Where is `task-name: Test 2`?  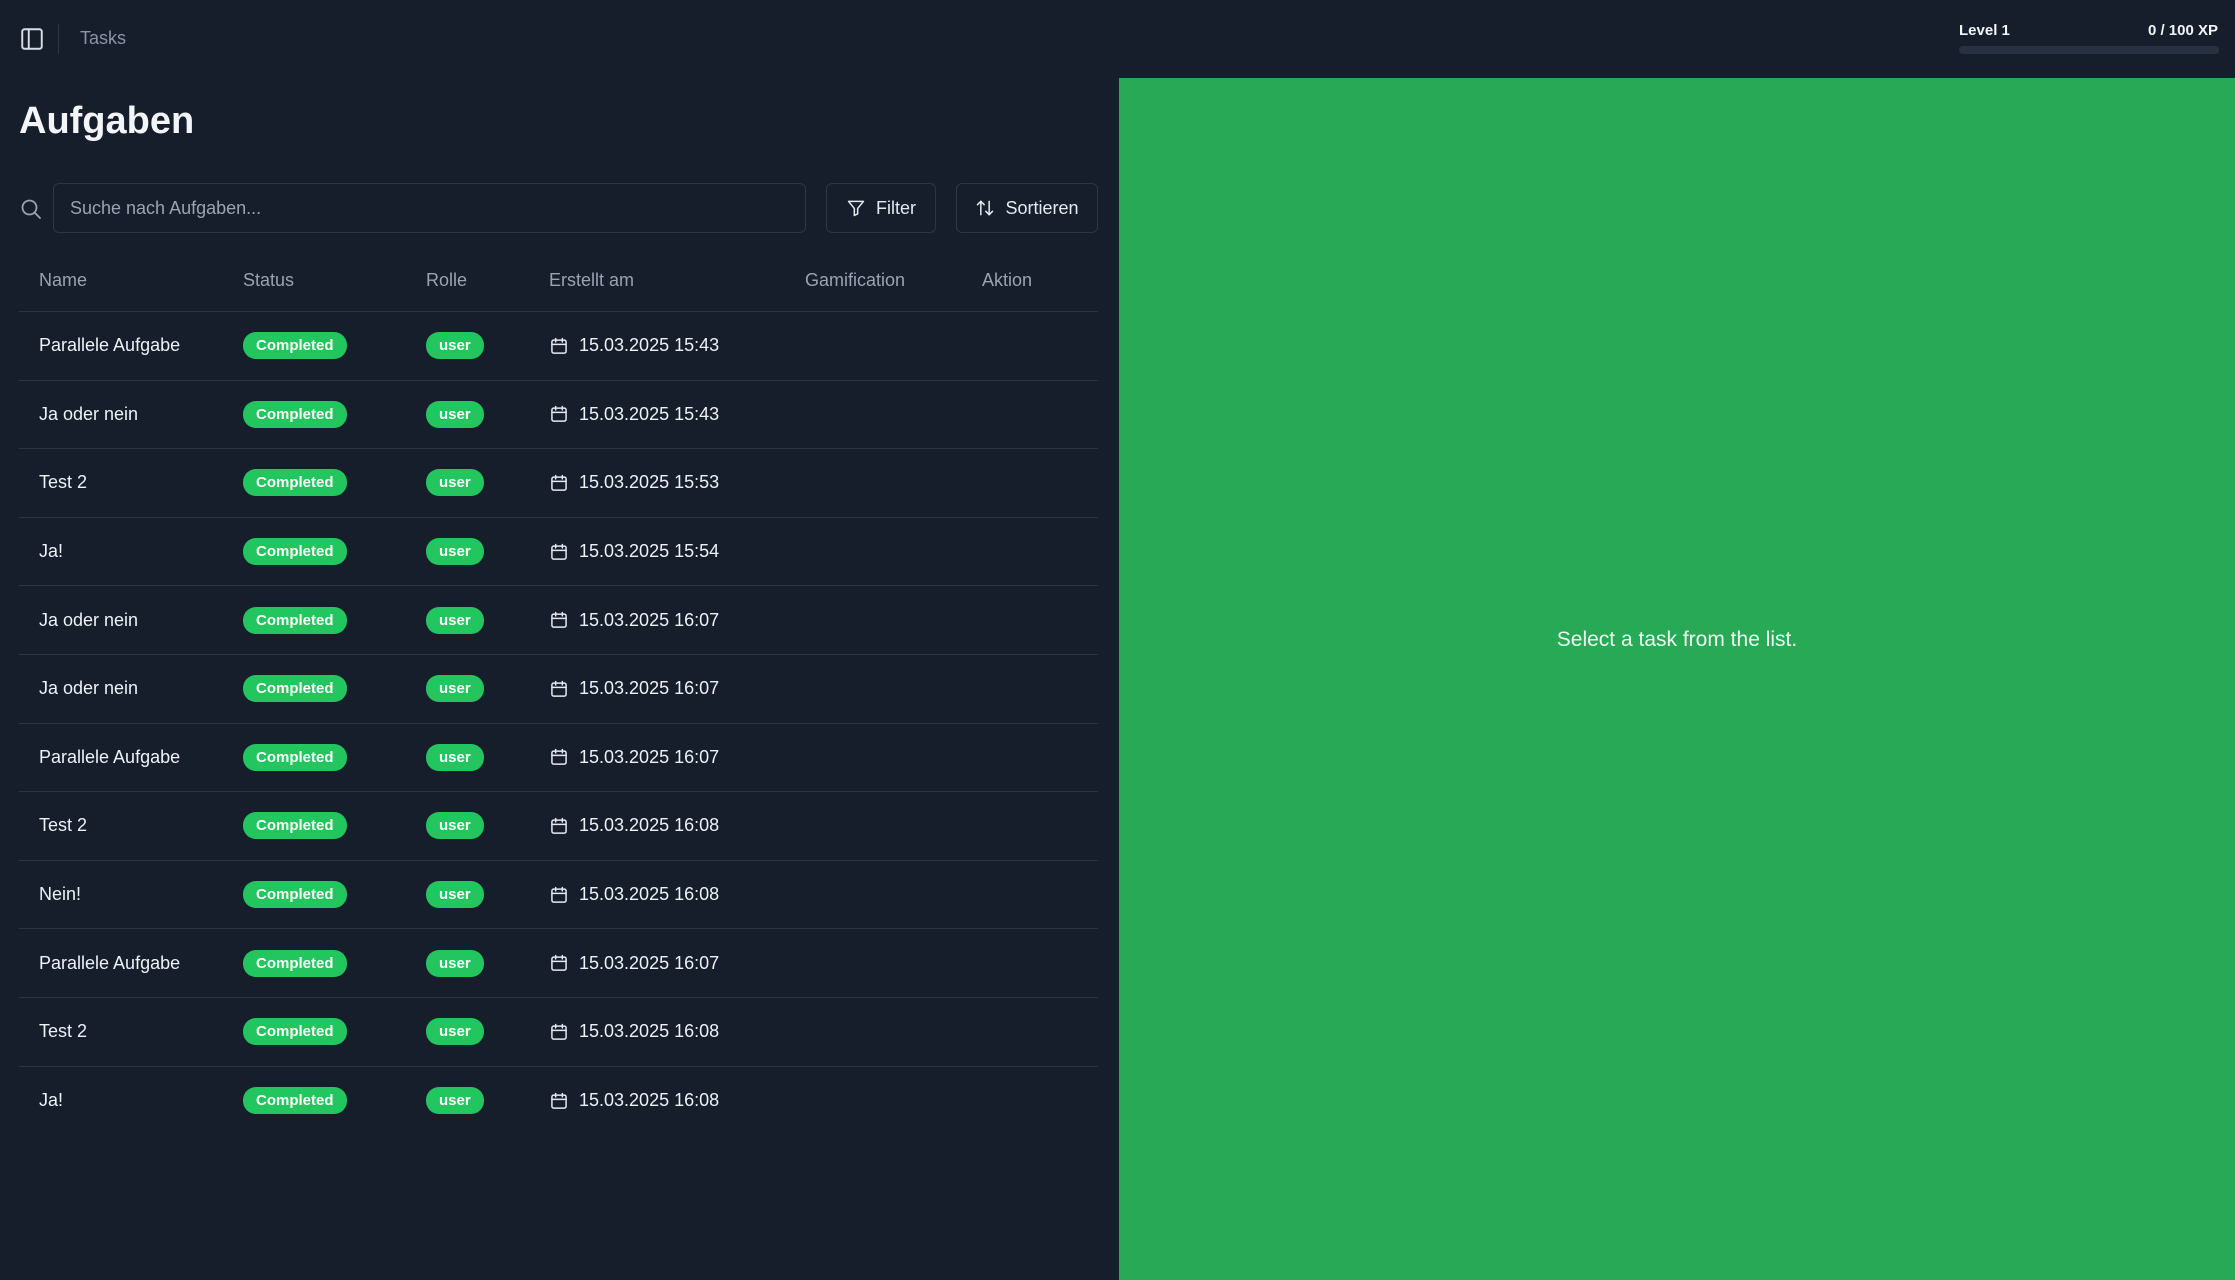
task-name: Test 2 is located at coordinates (63, 482).